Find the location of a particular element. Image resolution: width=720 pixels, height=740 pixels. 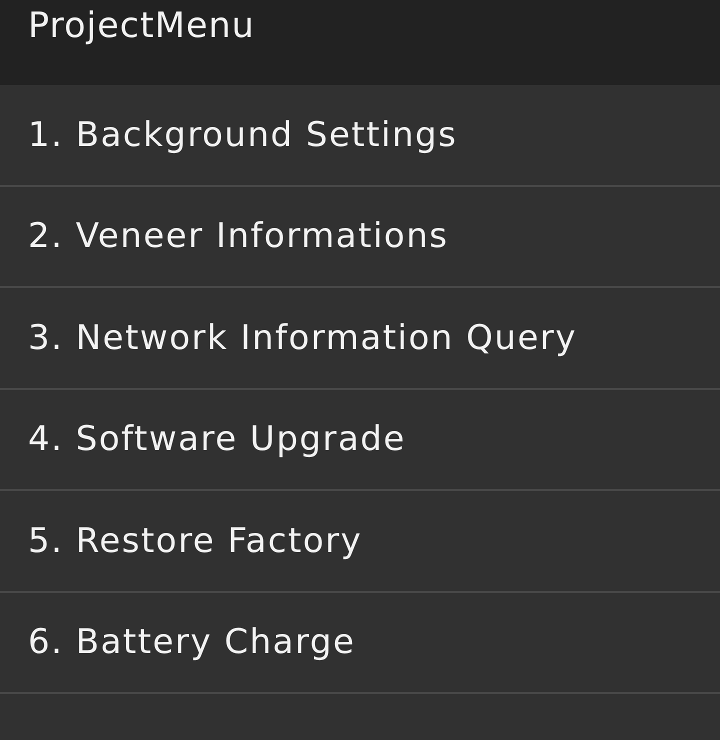

screen-title: ProjectMenu is located at coordinates (141, 24).